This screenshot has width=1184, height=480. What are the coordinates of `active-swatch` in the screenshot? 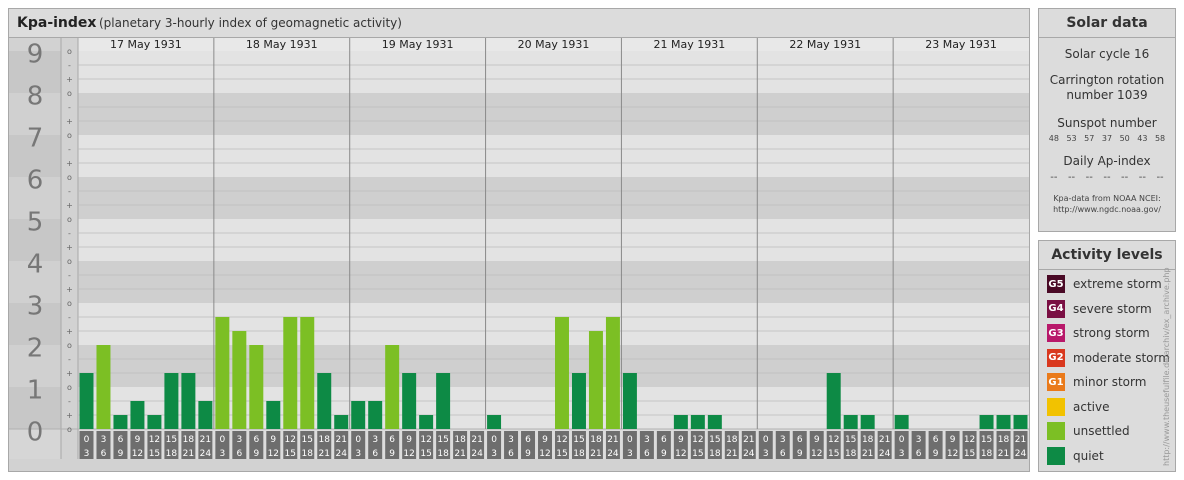 It's located at (1056, 406).